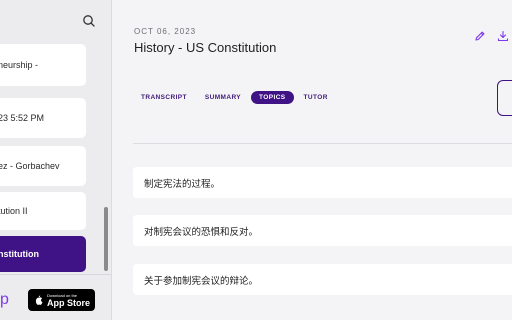 This screenshot has width=512, height=320. I want to click on sidebar-item-label: ez - Gorbachev, so click(30, 165).